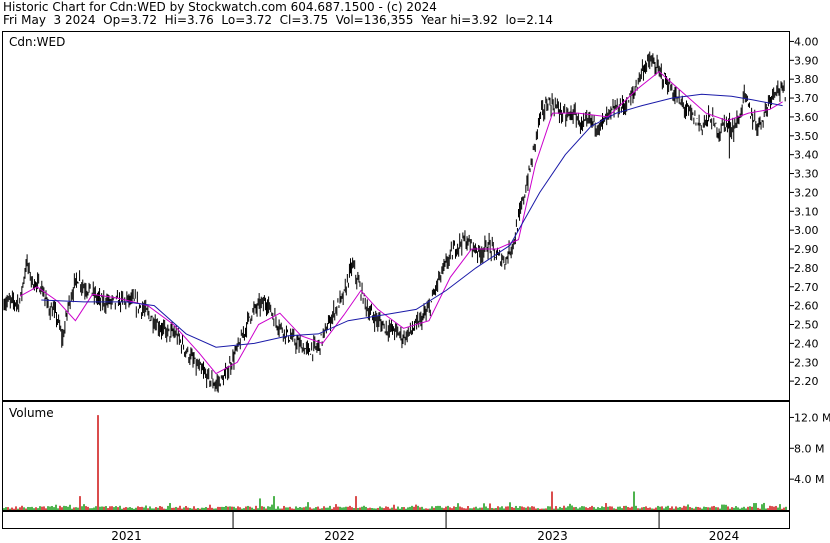 The image size is (830, 543). What do you see at coordinates (806, 249) in the screenshot?
I see `price-tick-label: 2.90` at bounding box center [806, 249].